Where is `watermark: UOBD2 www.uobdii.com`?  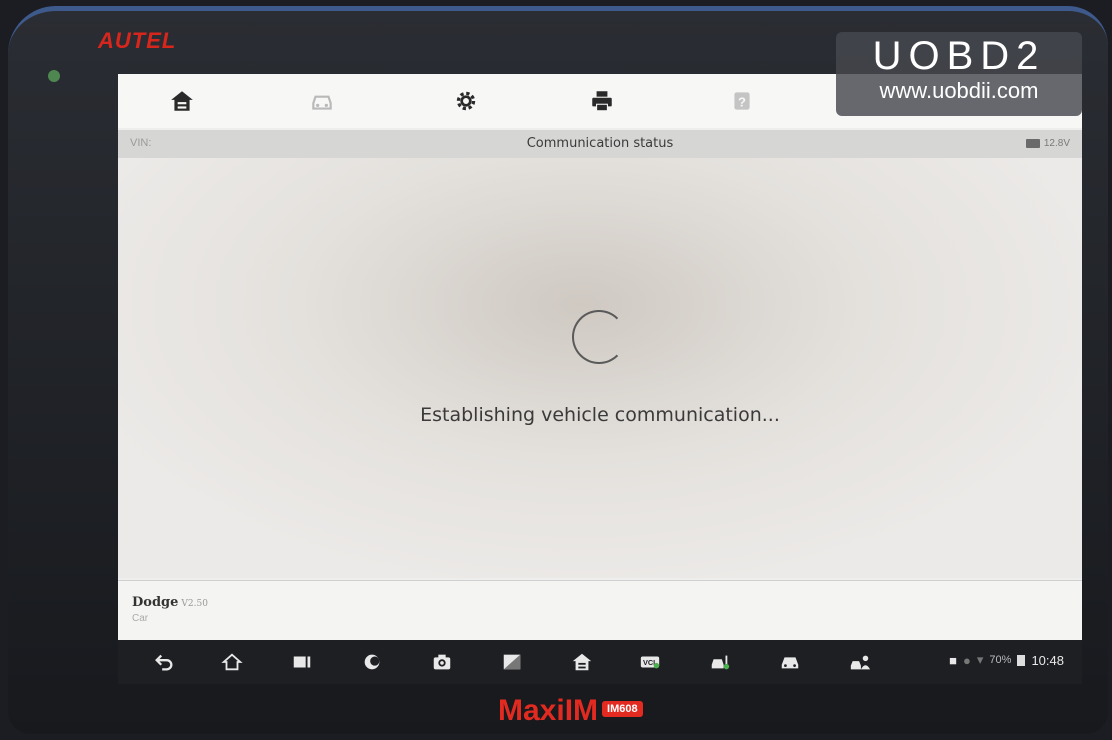 watermark: UOBD2 www.uobdii.com is located at coordinates (959, 74).